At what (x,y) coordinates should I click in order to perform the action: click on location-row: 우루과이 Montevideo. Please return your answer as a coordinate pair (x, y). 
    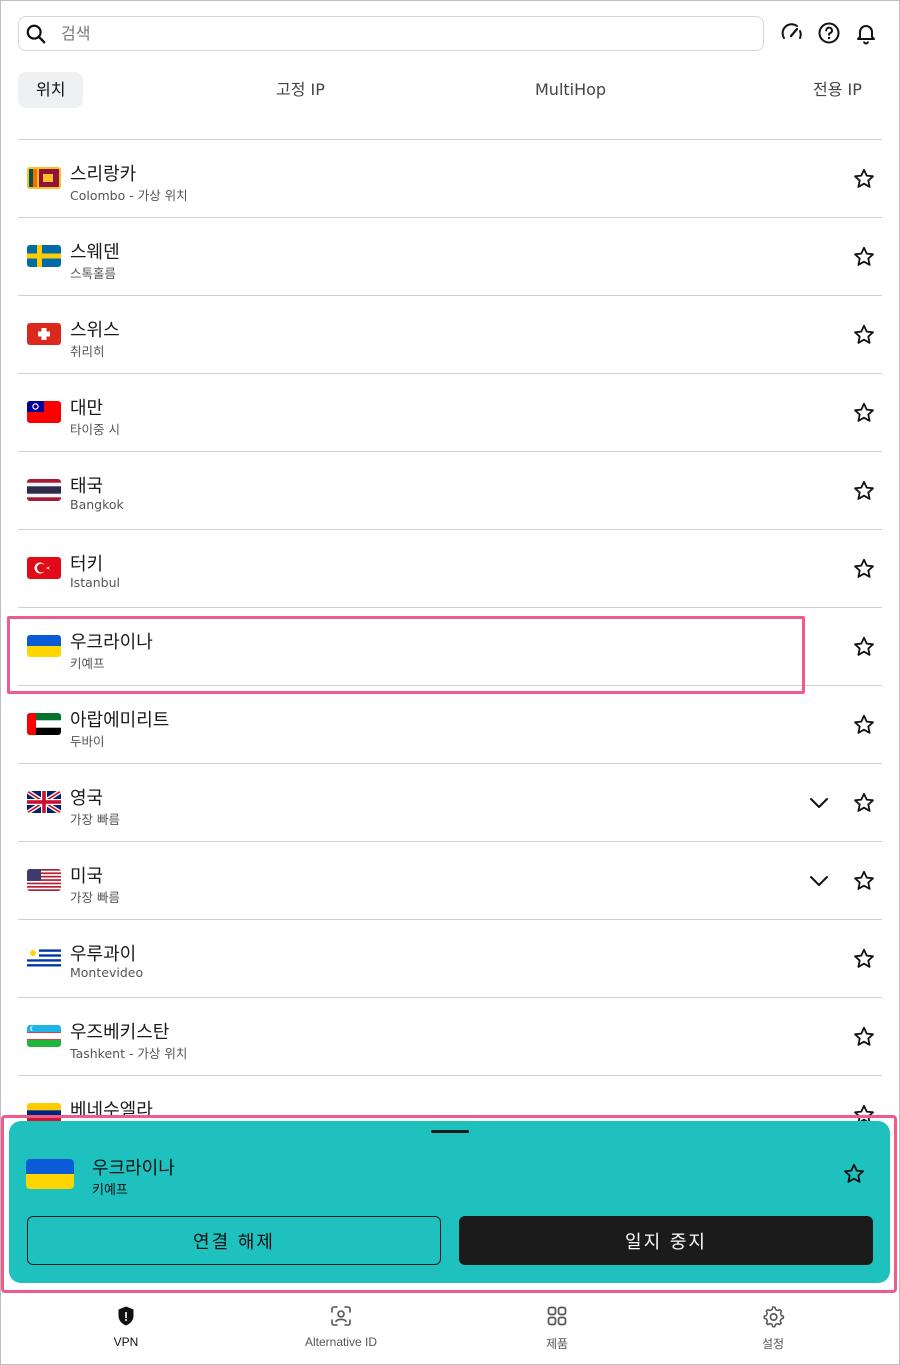
    Looking at the image, I should click on (450, 959).